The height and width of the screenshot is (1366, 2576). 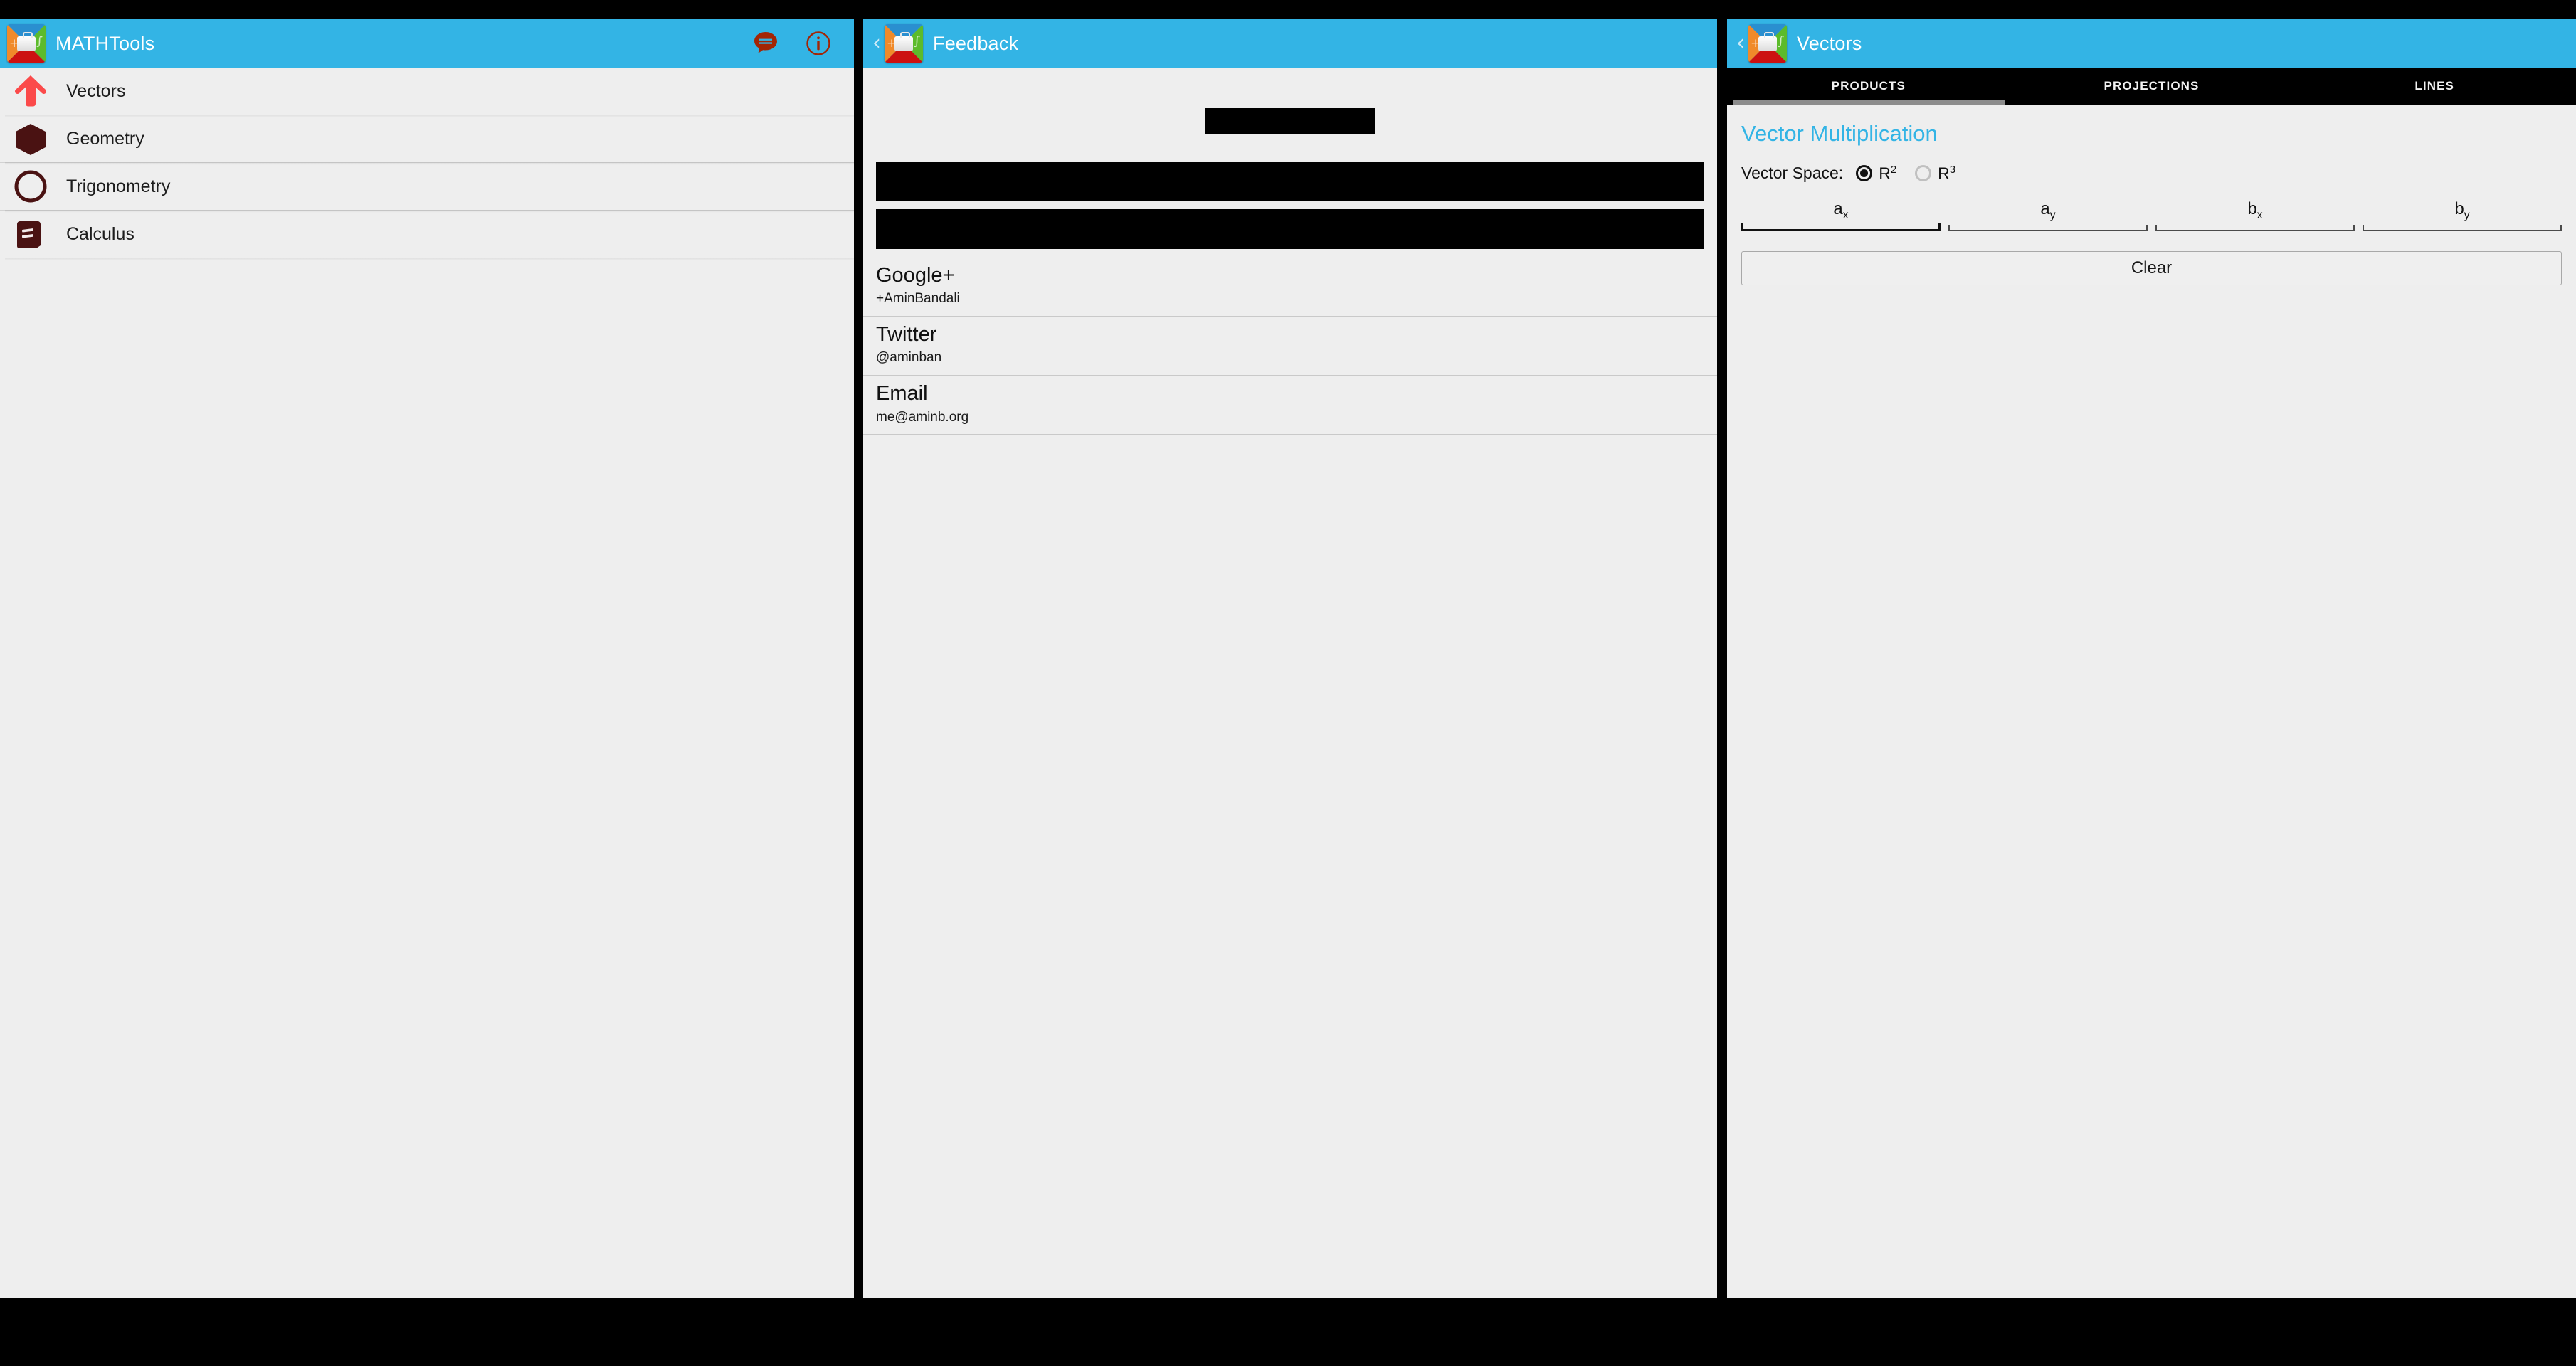 What do you see at coordinates (1841, 209) in the screenshot?
I see `input-hint: ax` at bounding box center [1841, 209].